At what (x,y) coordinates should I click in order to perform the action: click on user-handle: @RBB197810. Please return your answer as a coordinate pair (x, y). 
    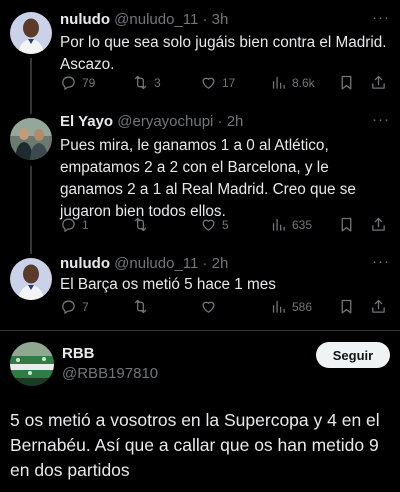
    Looking at the image, I should click on (110, 374).